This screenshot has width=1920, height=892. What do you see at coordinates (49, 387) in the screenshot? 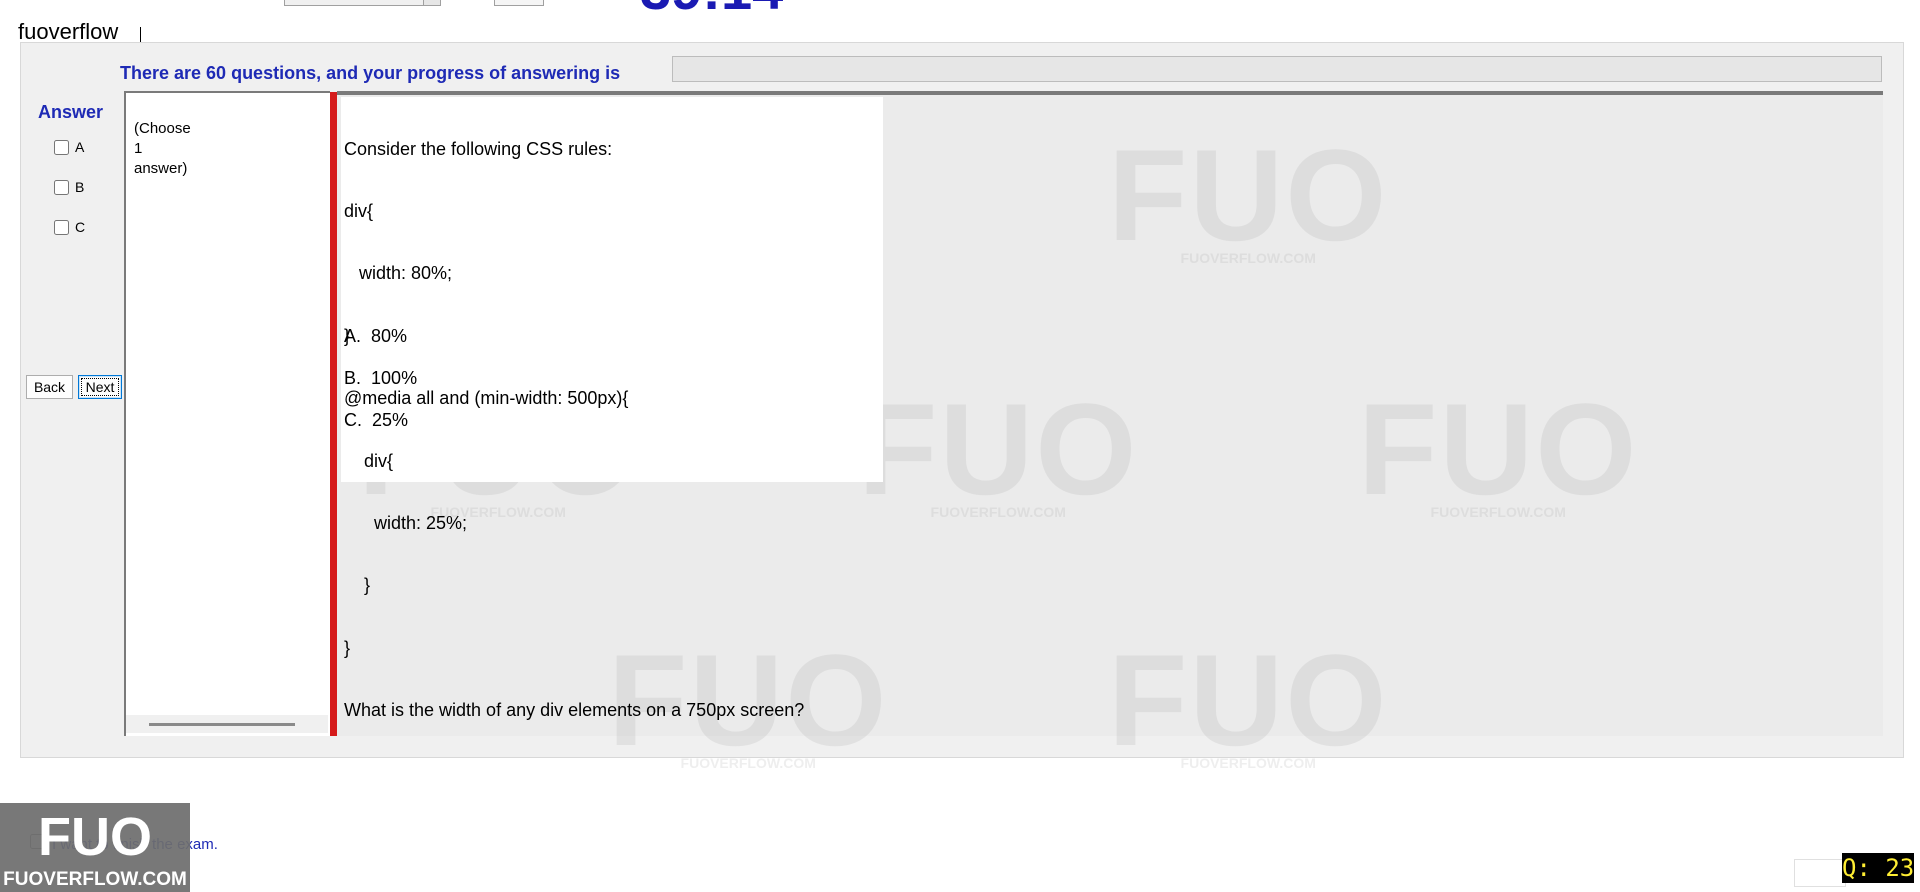
I see `back-button: Back` at bounding box center [49, 387].